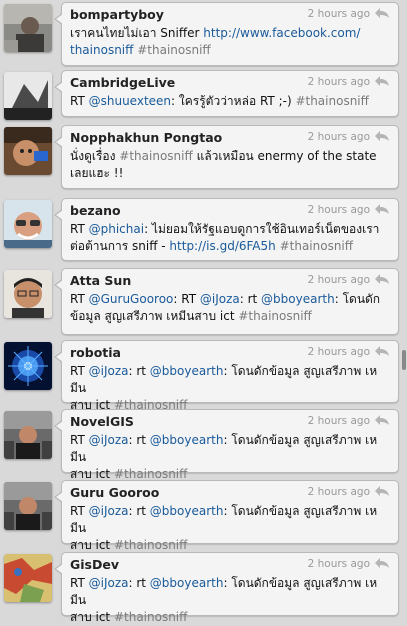 This screenshot has width=407, height=626. I want to click on tweet-username: Atta Sun, so click(100, 280).